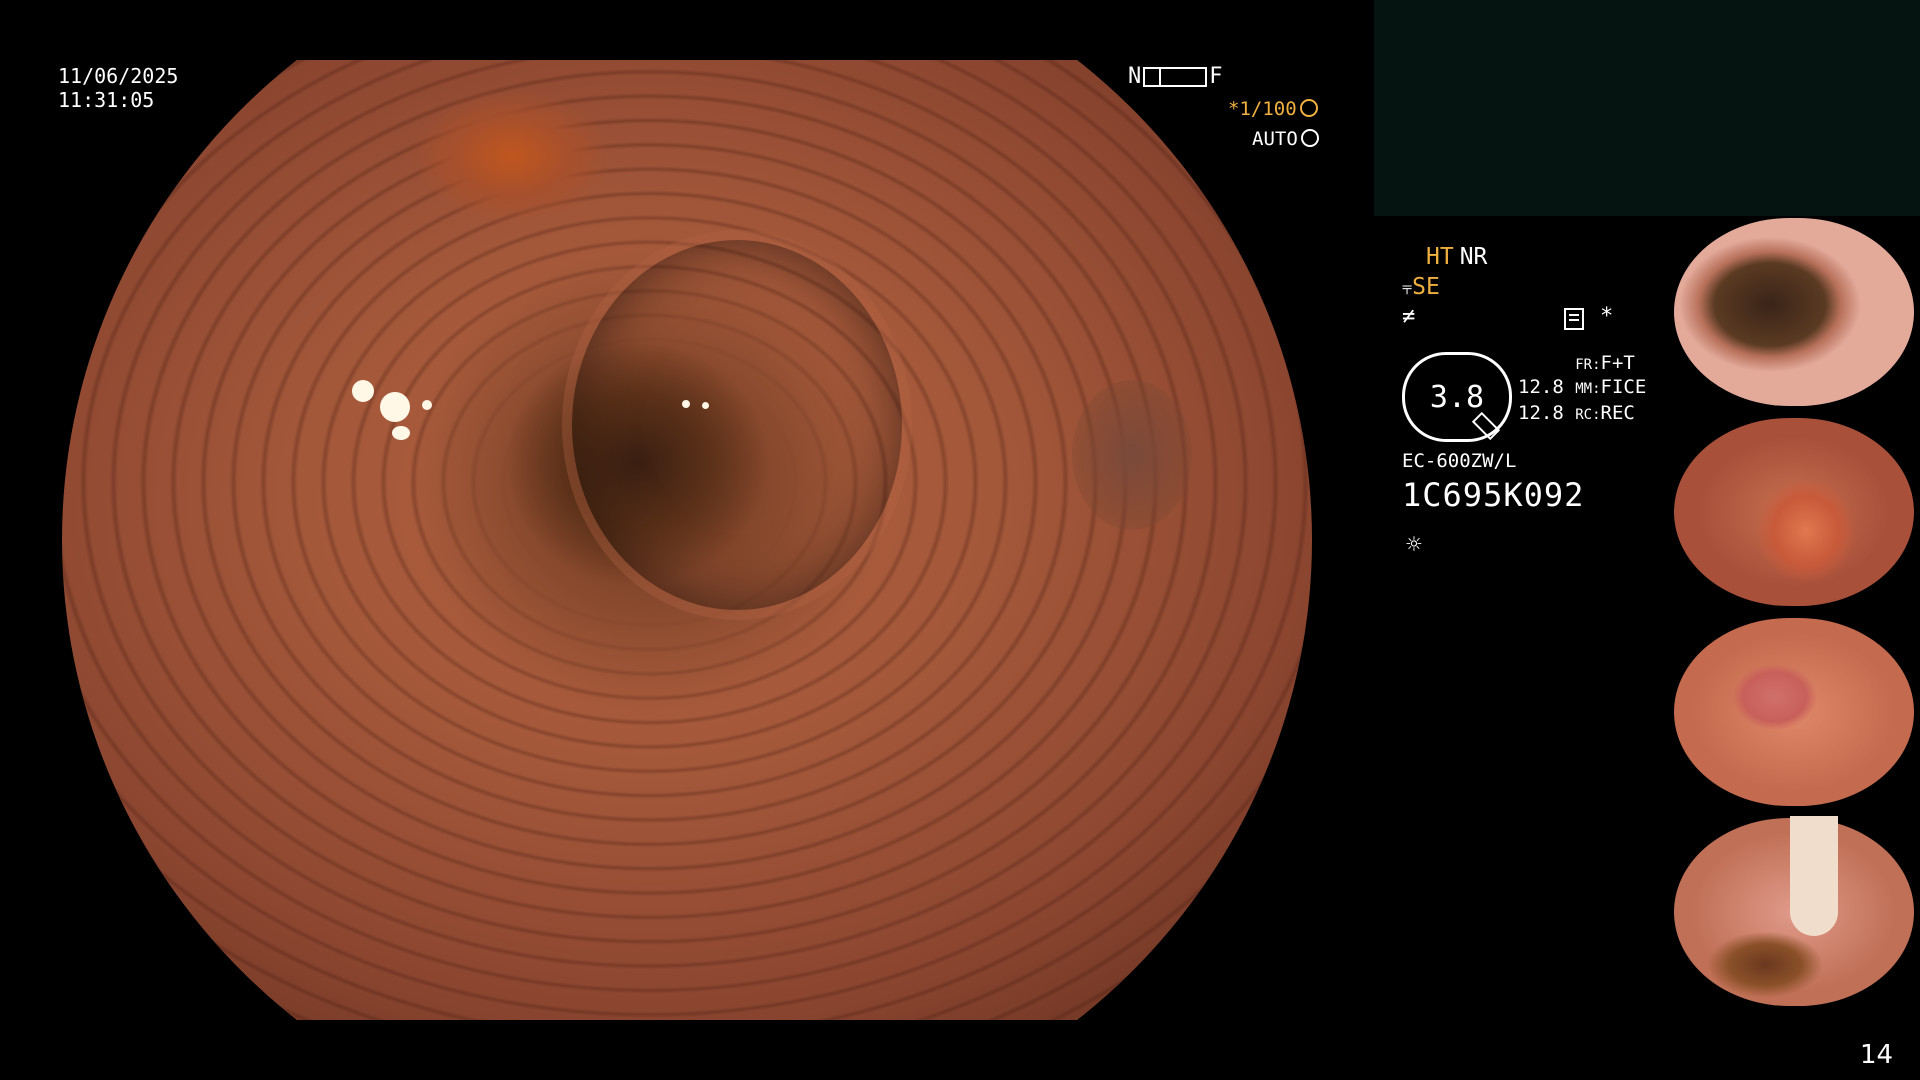 Image resolution: width=1920 pixels, height=1080 pixels. I want to click on pen-icon, so click(1486, 426).